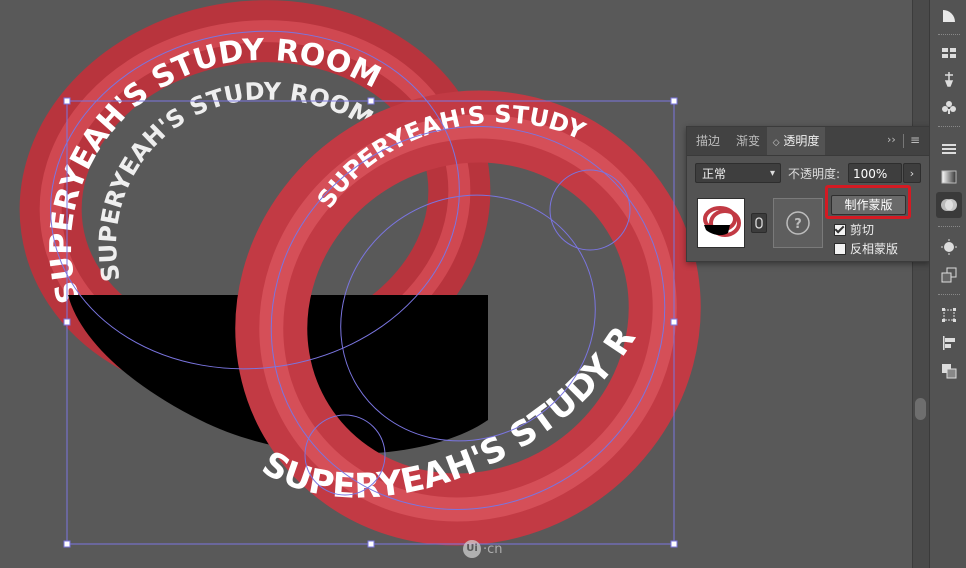 The width and height of the screenshot is (966, 568). I want to click on opacity-input: 100%, so click(875, 173).